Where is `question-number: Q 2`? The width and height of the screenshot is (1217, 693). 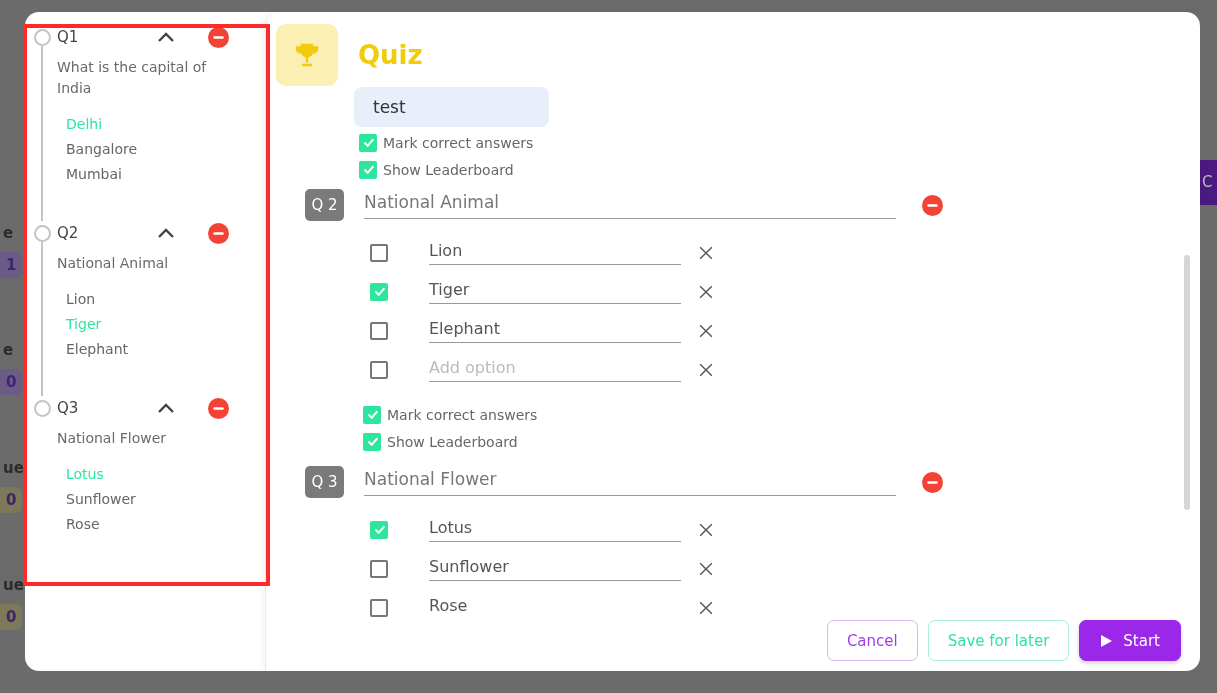 question-number: Q 2 is located at coordinates (324, 205).